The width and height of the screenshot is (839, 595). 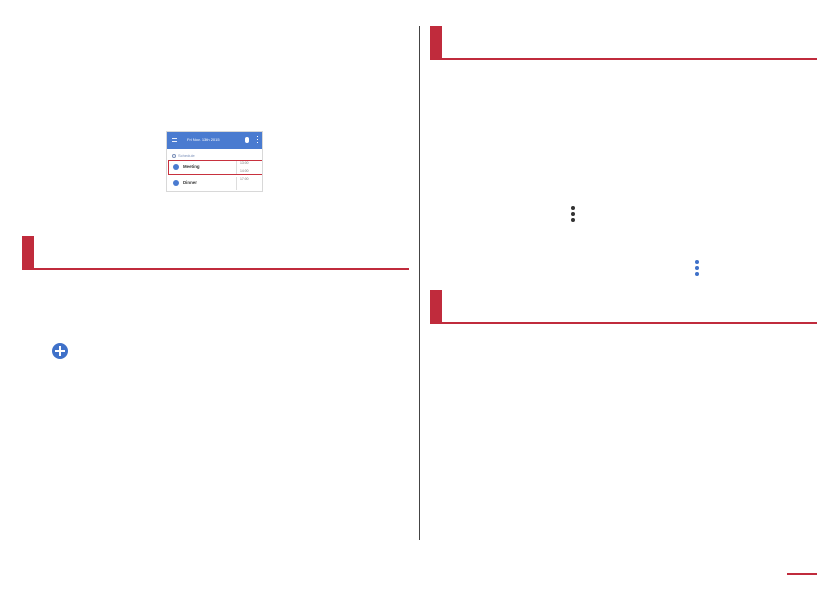 I want to click on app-bar-date: Fri Nov. 13th 2015, so click(x=203, y=139).